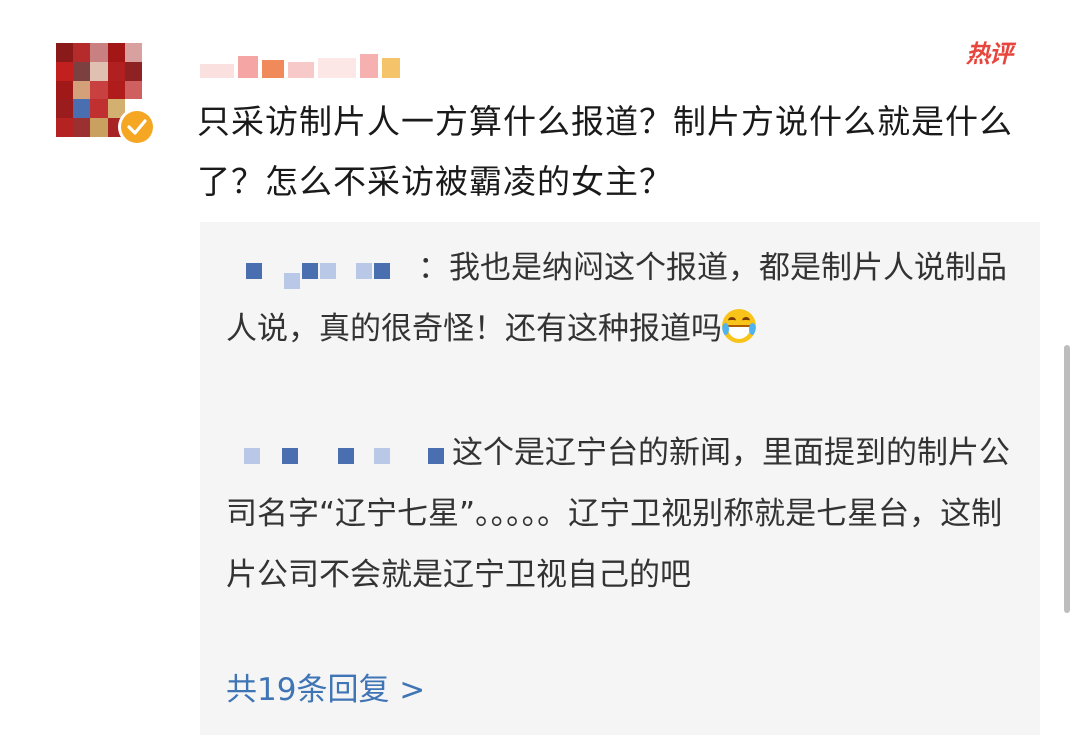  What do you see at coordinates (621, 299) in the screenshot?
I see `reply-item: ：我也是纳闷这个报道，都是制片人说制品人说，真的很奇怪！还有这种报道吗` at bounding box center [621, 299].